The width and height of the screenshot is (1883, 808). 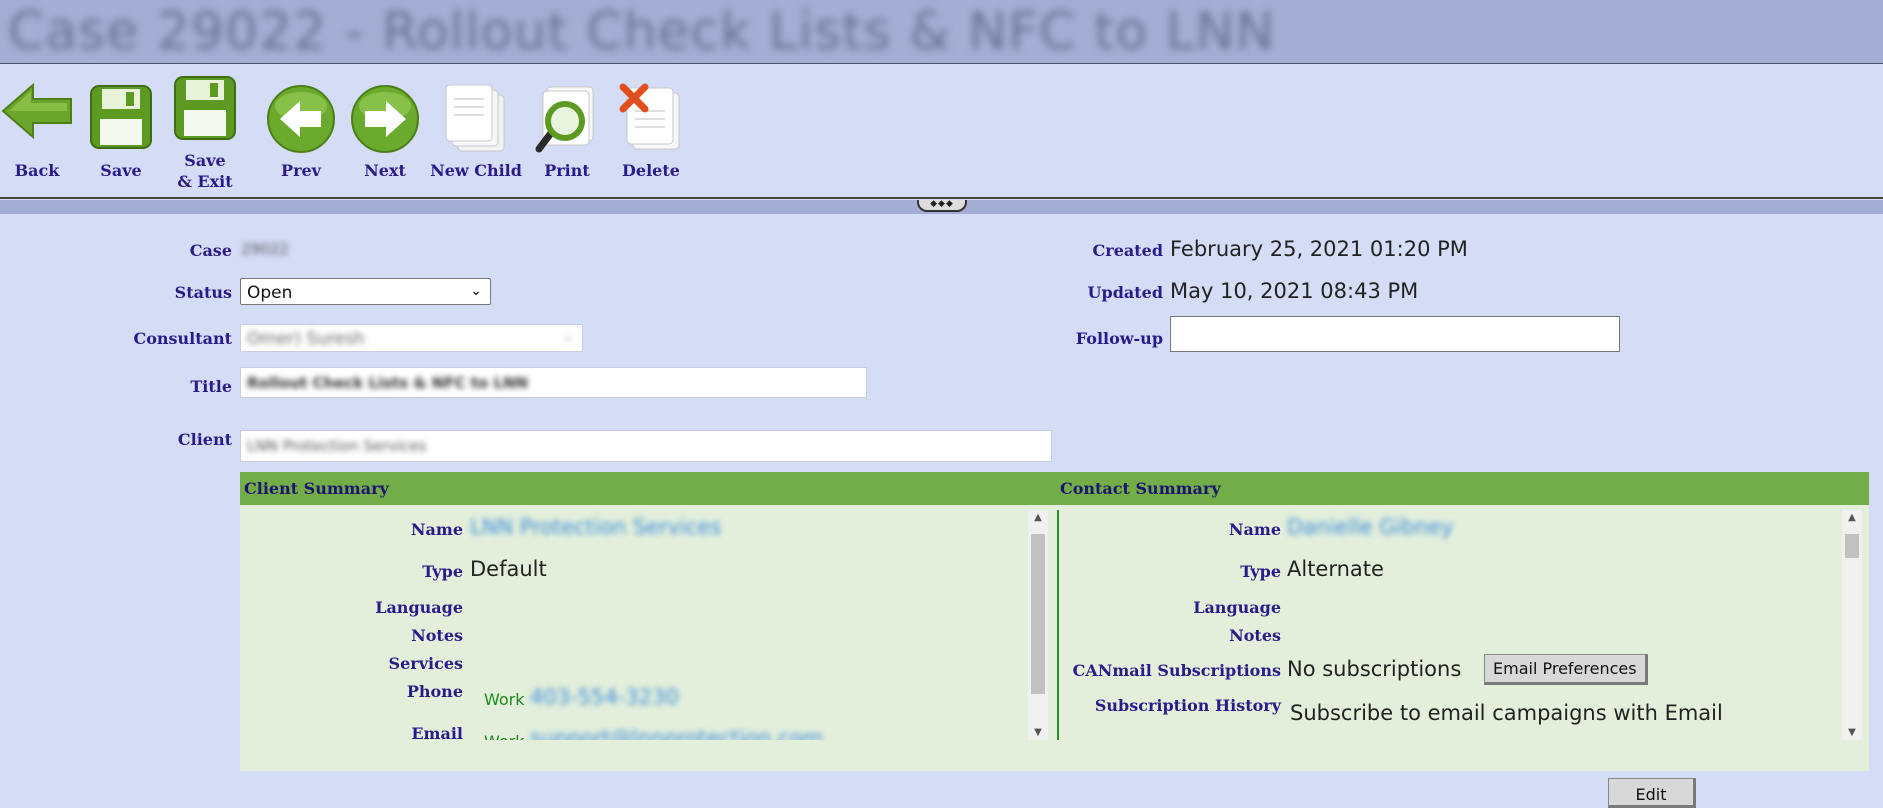 I want to click on summary-divider, so click(x=1058, y=625).